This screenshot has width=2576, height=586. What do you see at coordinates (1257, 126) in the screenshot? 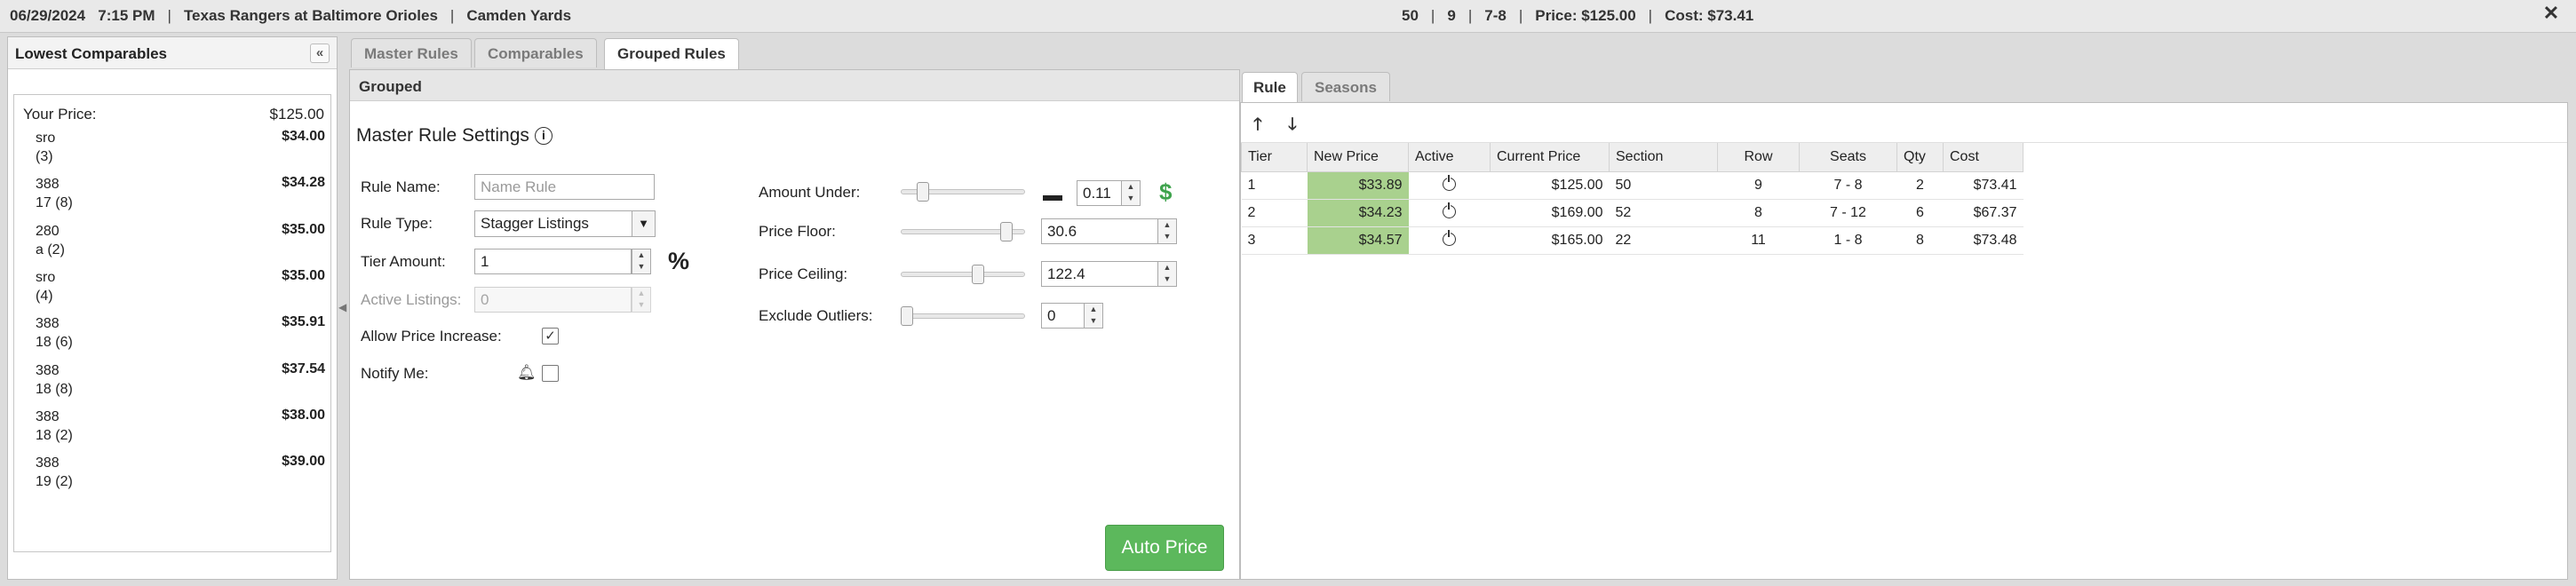
I see `move-up-icon: 🡑` at bounding box center [1257, 126].